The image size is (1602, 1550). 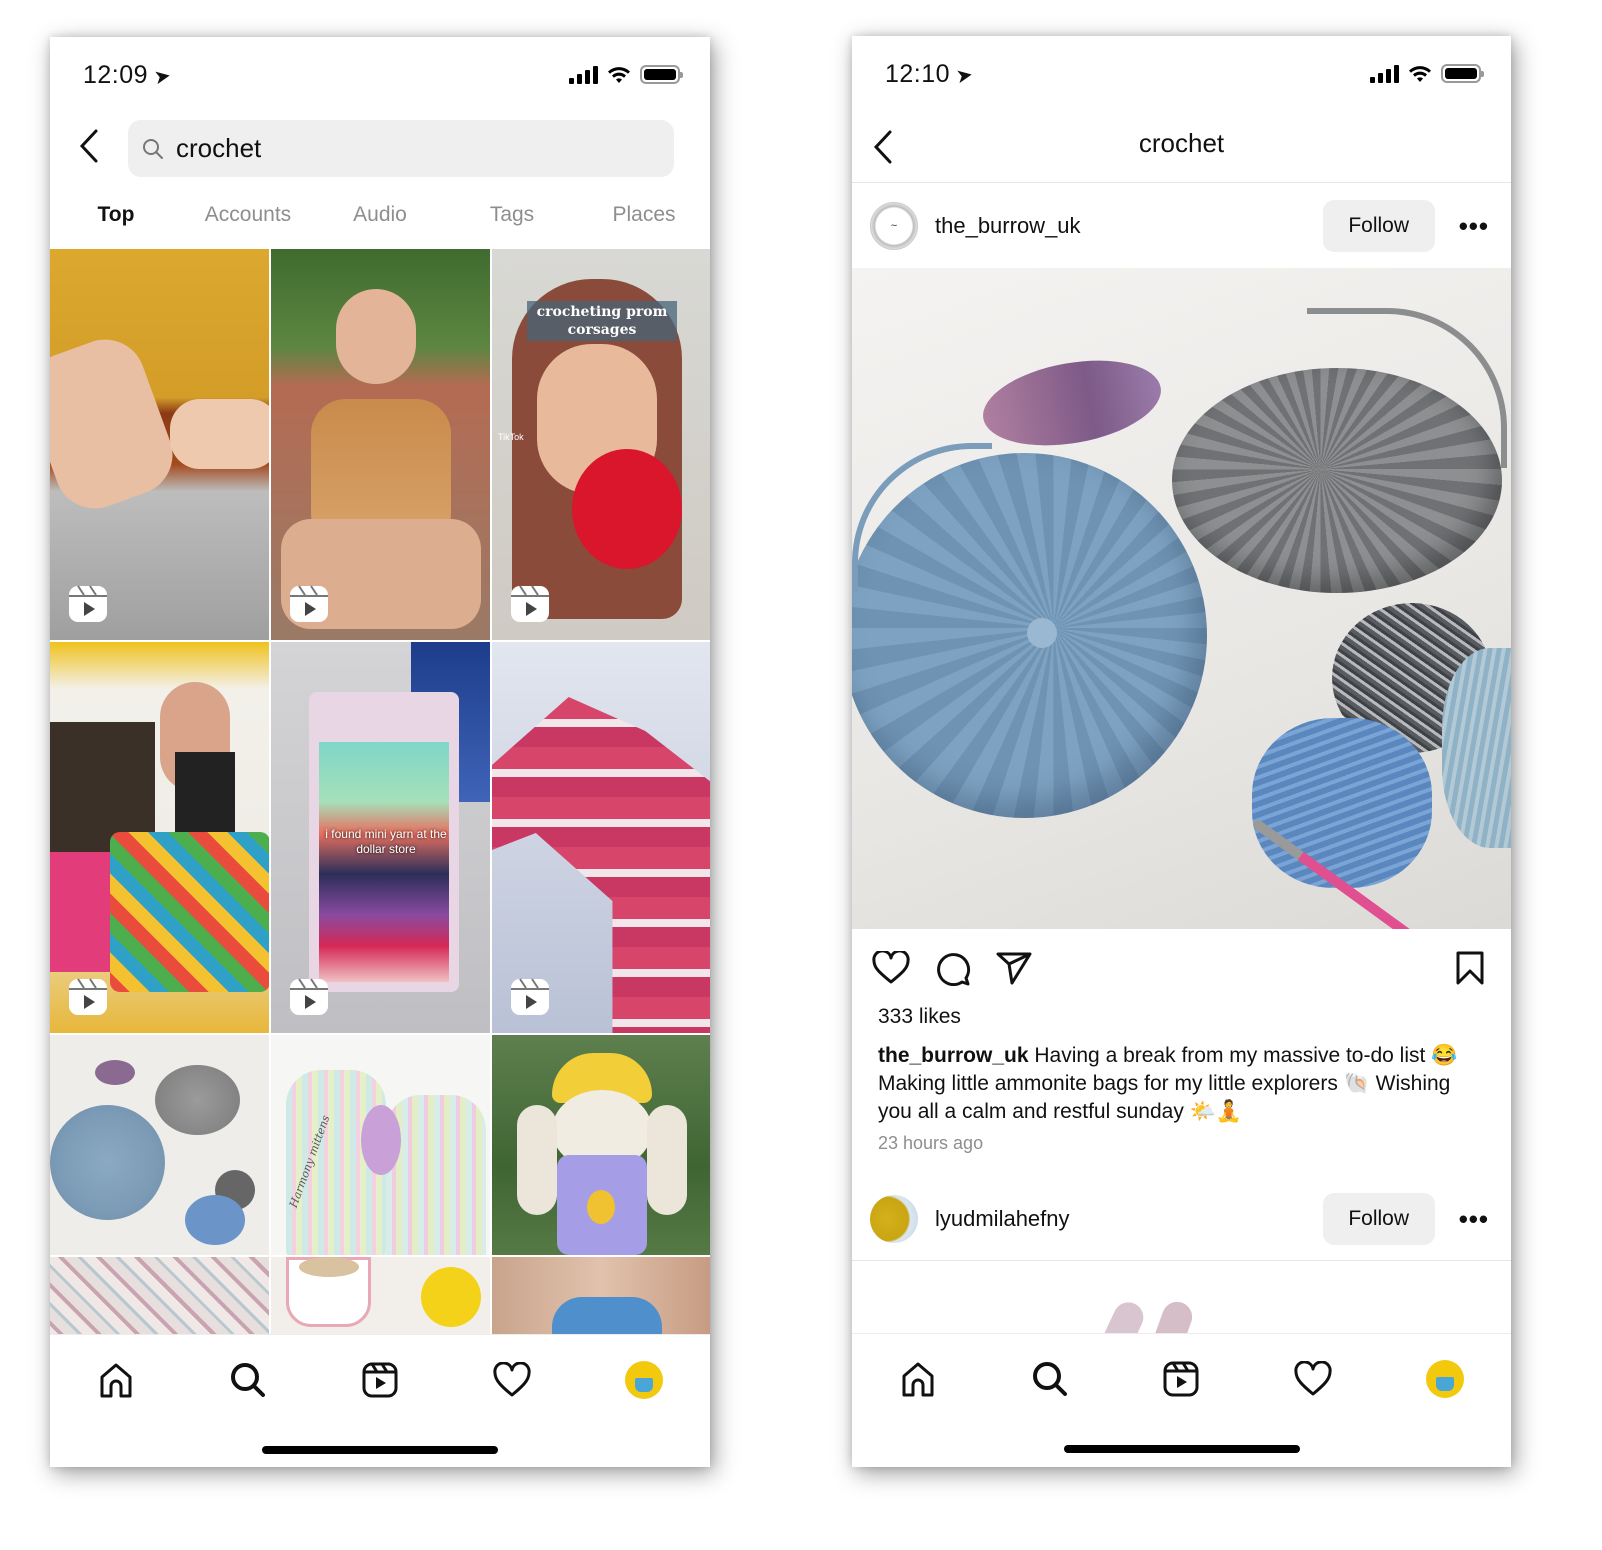 I want to click on status-bar: 12:09 ➤, so click(x=380, y=77).